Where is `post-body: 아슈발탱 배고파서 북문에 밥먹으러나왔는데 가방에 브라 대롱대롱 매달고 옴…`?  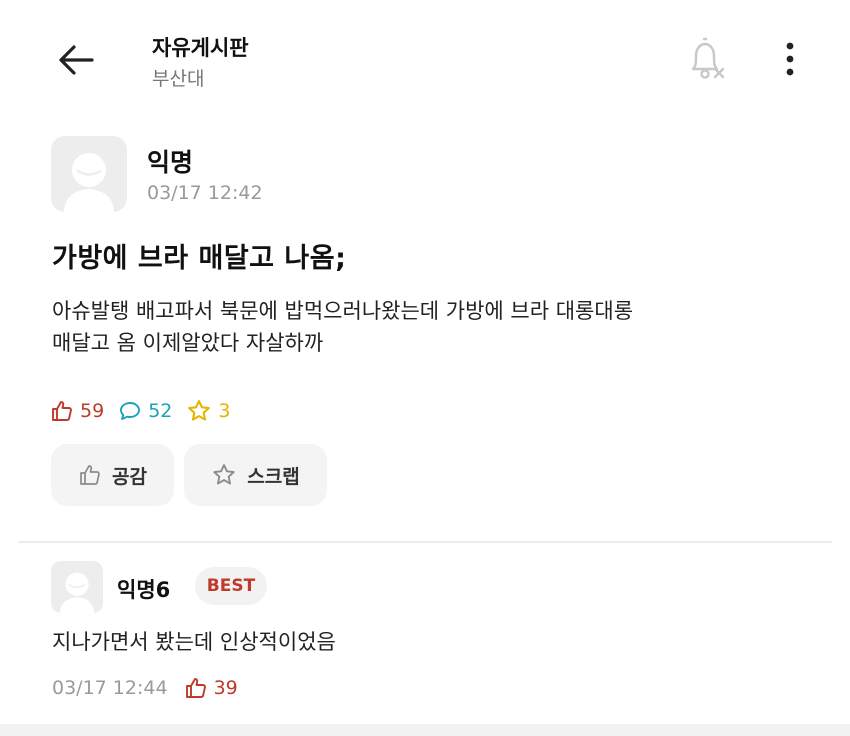 post-body: 아슈발탱 배고파서 북문에 밥먹으러나왔는데 가방에 브라 대롱대롱 매달고 옴… is located at coordinates (343, 327).